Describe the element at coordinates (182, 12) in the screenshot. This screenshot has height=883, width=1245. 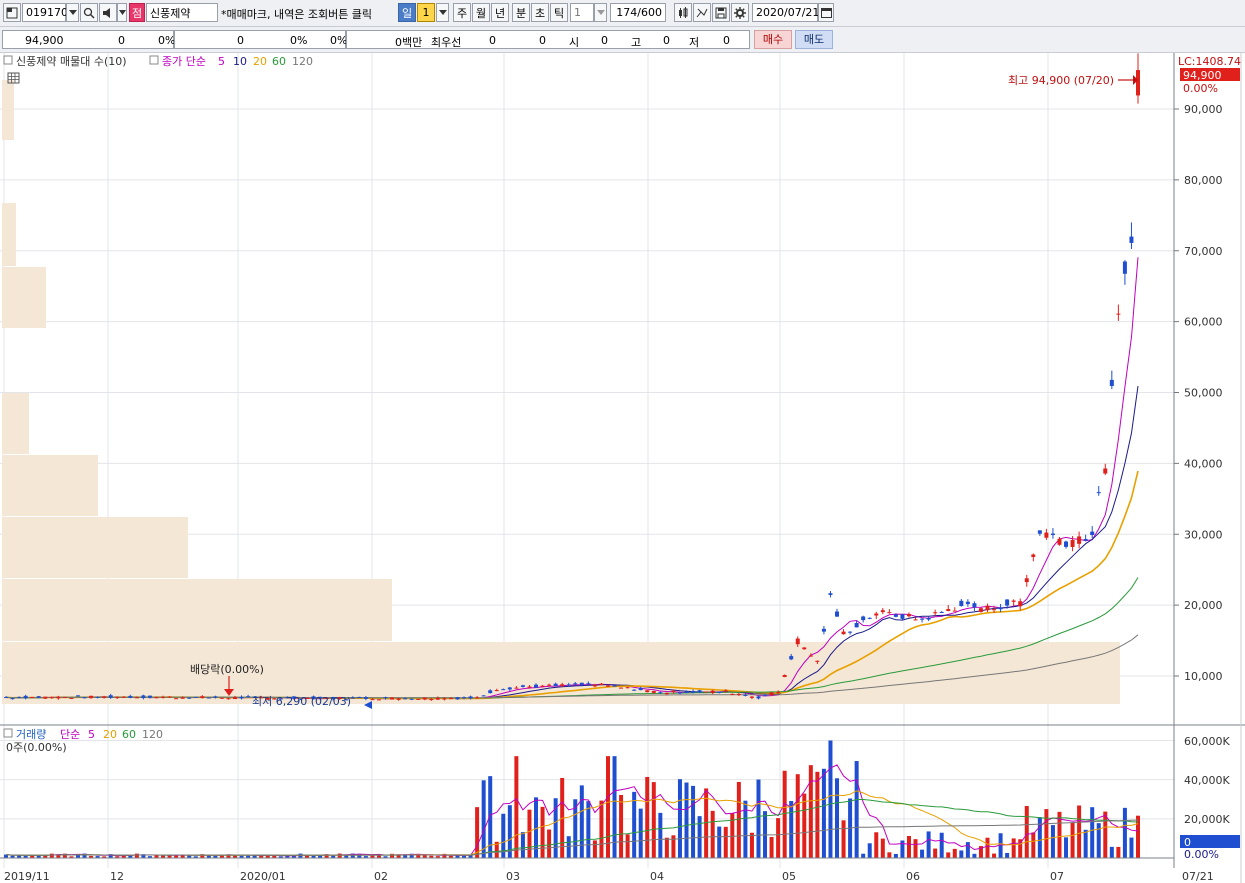
I see `stock-name-field: 신풍제약` at that location.